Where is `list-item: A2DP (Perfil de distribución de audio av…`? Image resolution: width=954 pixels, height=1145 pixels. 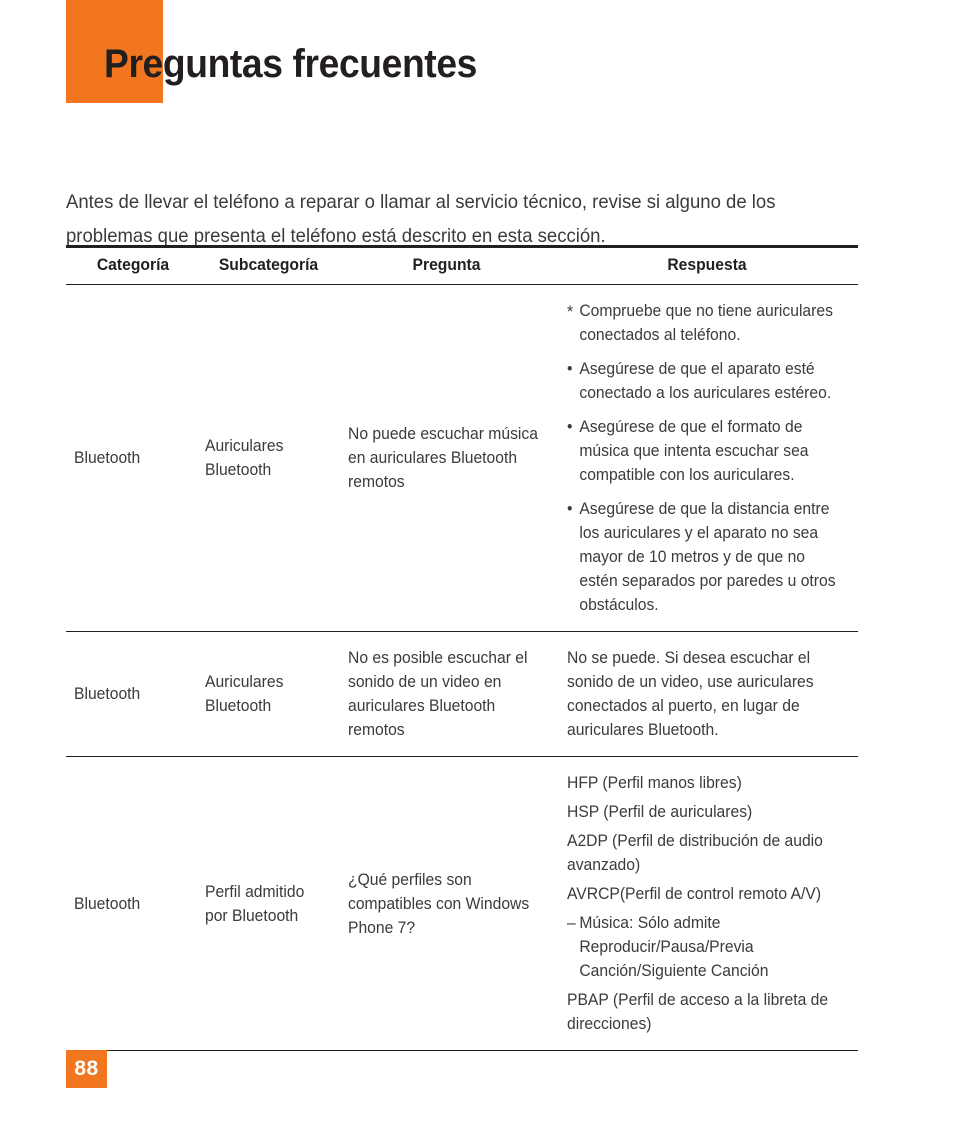 list-item: A2DP (Perfil de distribución de audio av… is located at coordinates (704, 853).